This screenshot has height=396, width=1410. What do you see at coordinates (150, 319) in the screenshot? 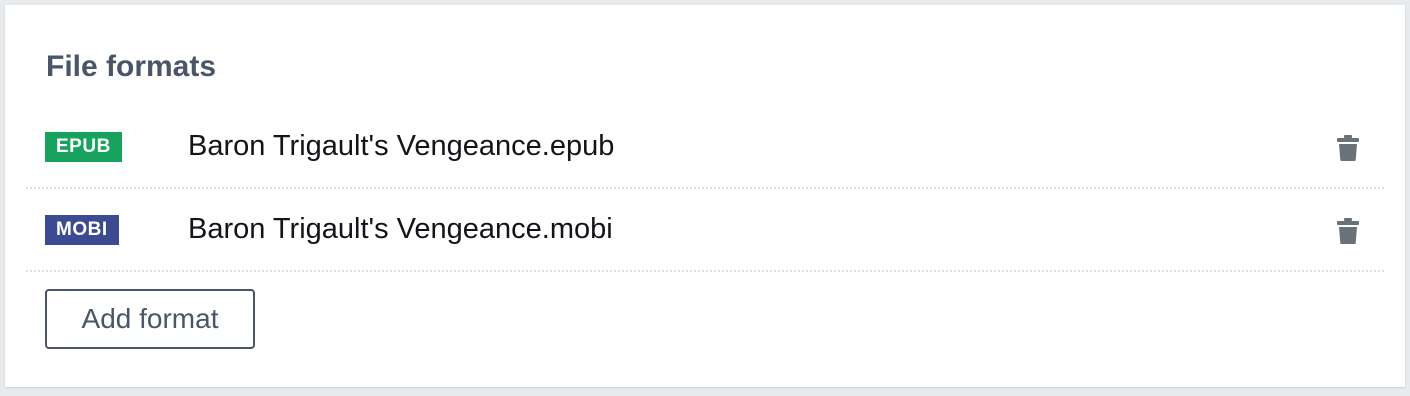
I see `add-format-button: Add format` at bounding box center [150, 319].